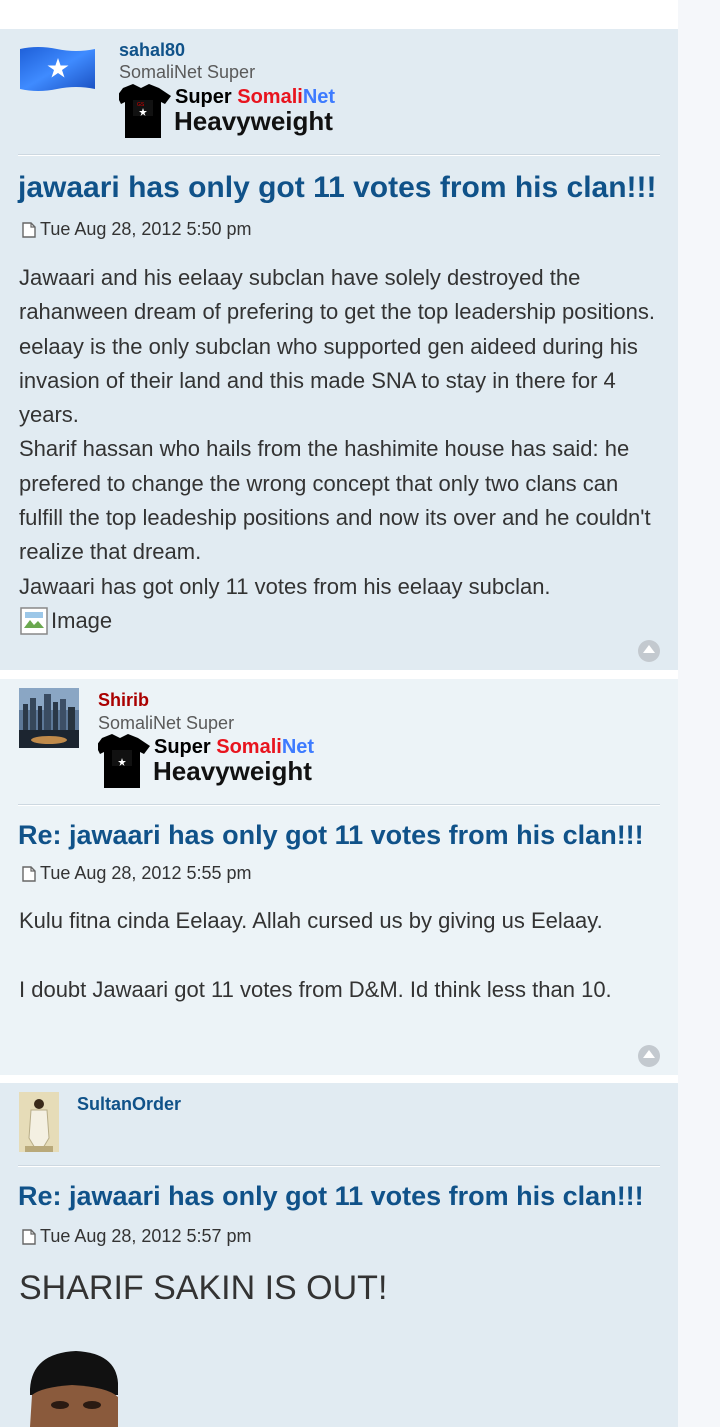  I want to click on post-time-text: Tue Aug 28, 2012 5:55 pm, so click(146, 873).